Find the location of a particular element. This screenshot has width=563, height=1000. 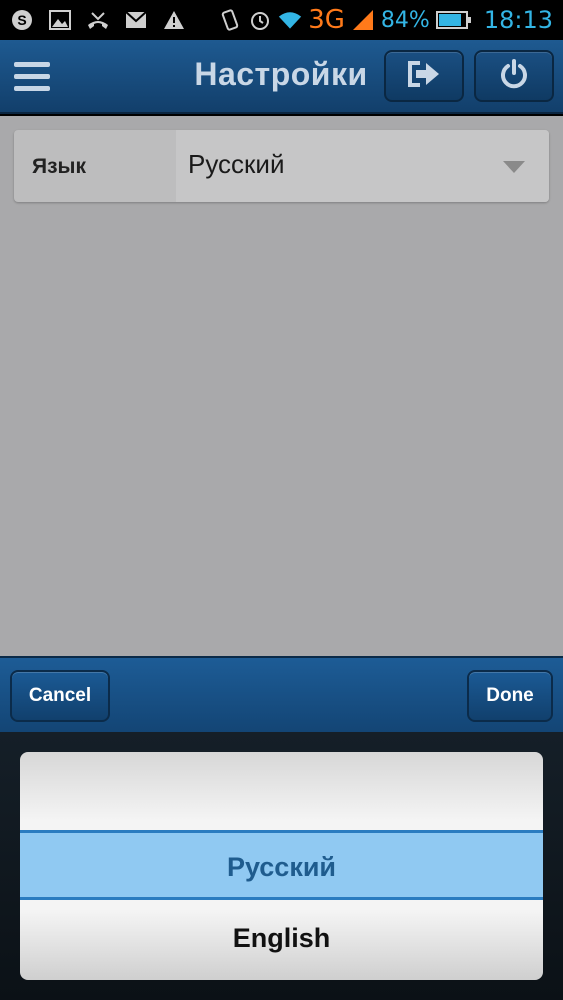

picker-option: English is located at coordinates (281, 937).